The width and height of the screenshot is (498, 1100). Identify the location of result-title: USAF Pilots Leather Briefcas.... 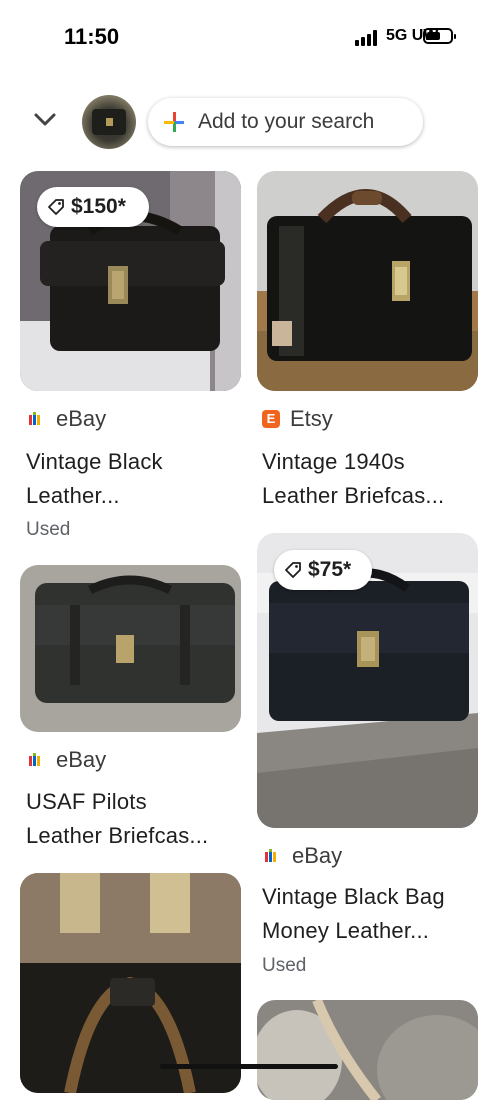
(136, 819).